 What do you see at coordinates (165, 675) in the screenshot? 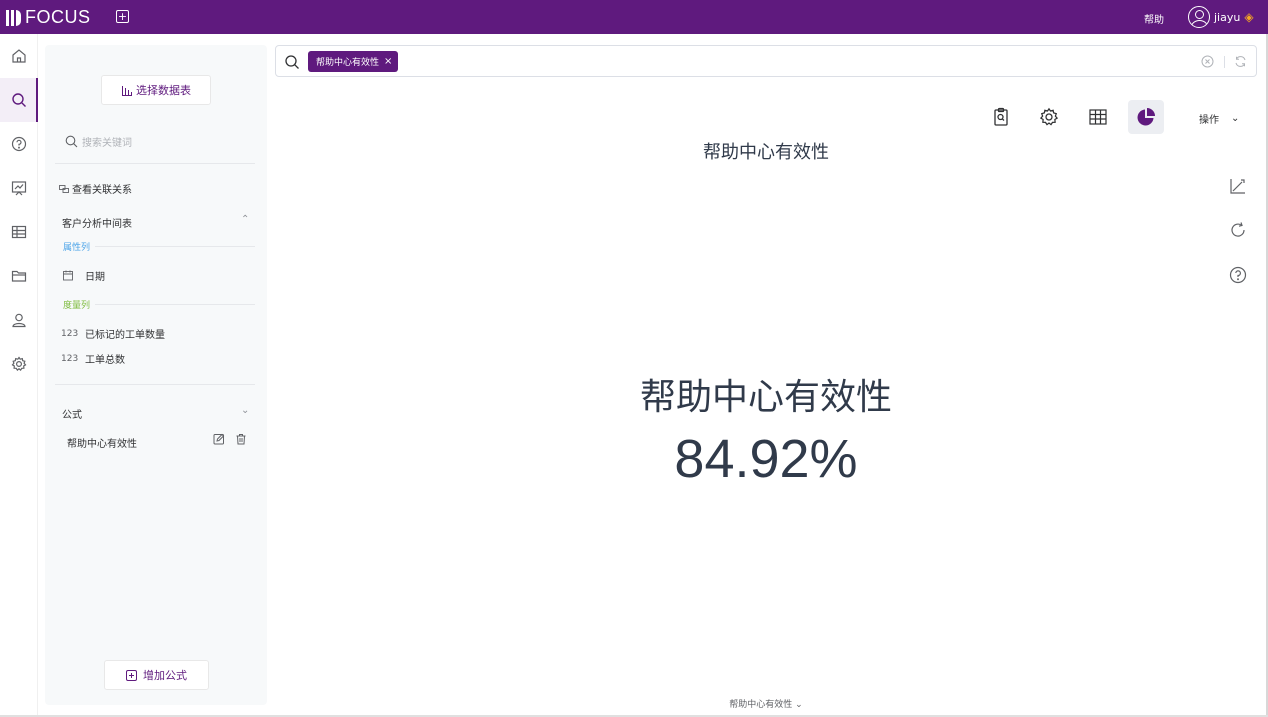
I see `add-formula-label: 增加公式` at bounding box center [165, 675].